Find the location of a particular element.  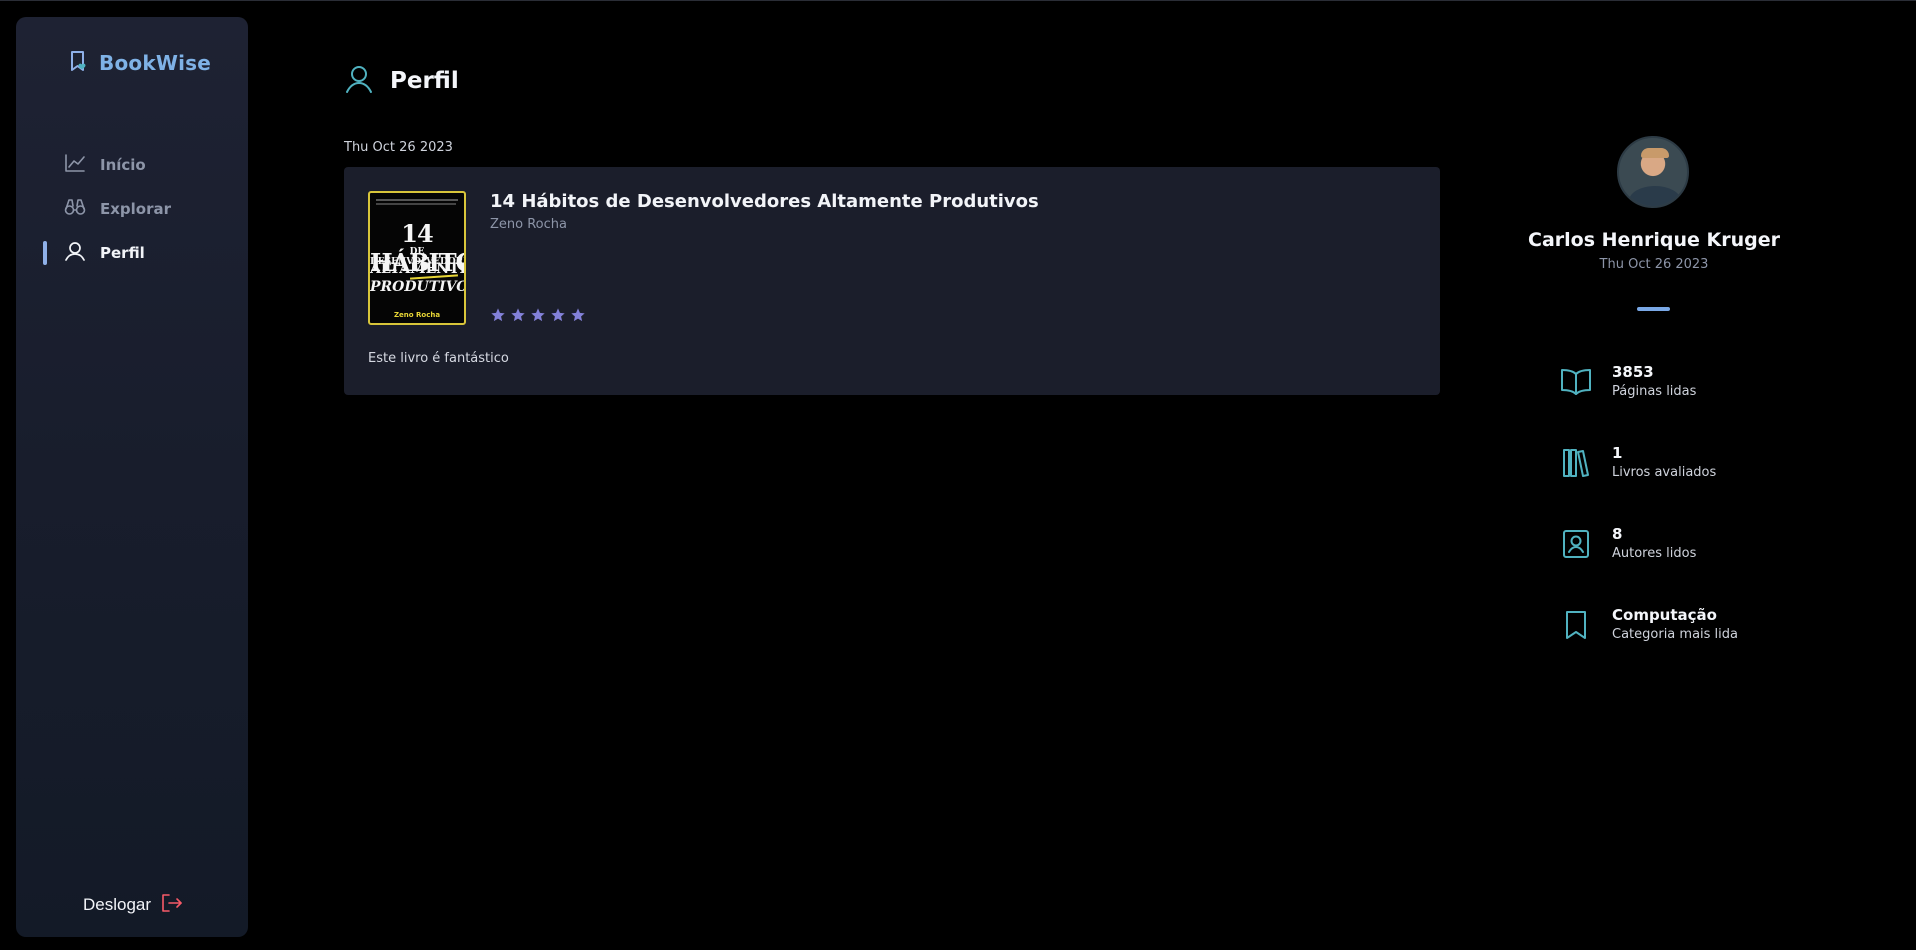

stat-label: Autores lidos is located at coordinates (1654, 553).